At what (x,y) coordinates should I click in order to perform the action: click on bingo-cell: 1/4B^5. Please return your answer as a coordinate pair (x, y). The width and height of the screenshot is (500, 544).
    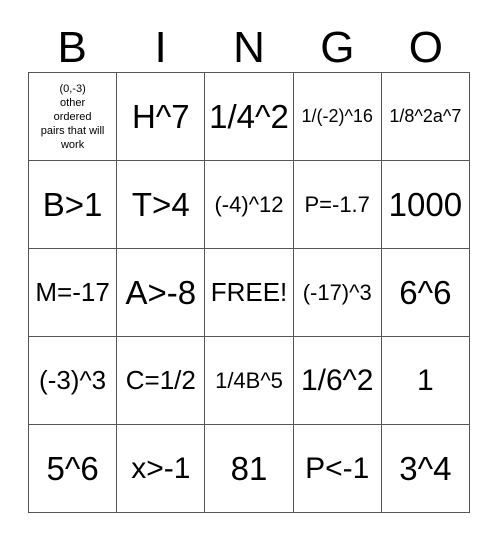
    Looking at the image, I should click on (249, 381).